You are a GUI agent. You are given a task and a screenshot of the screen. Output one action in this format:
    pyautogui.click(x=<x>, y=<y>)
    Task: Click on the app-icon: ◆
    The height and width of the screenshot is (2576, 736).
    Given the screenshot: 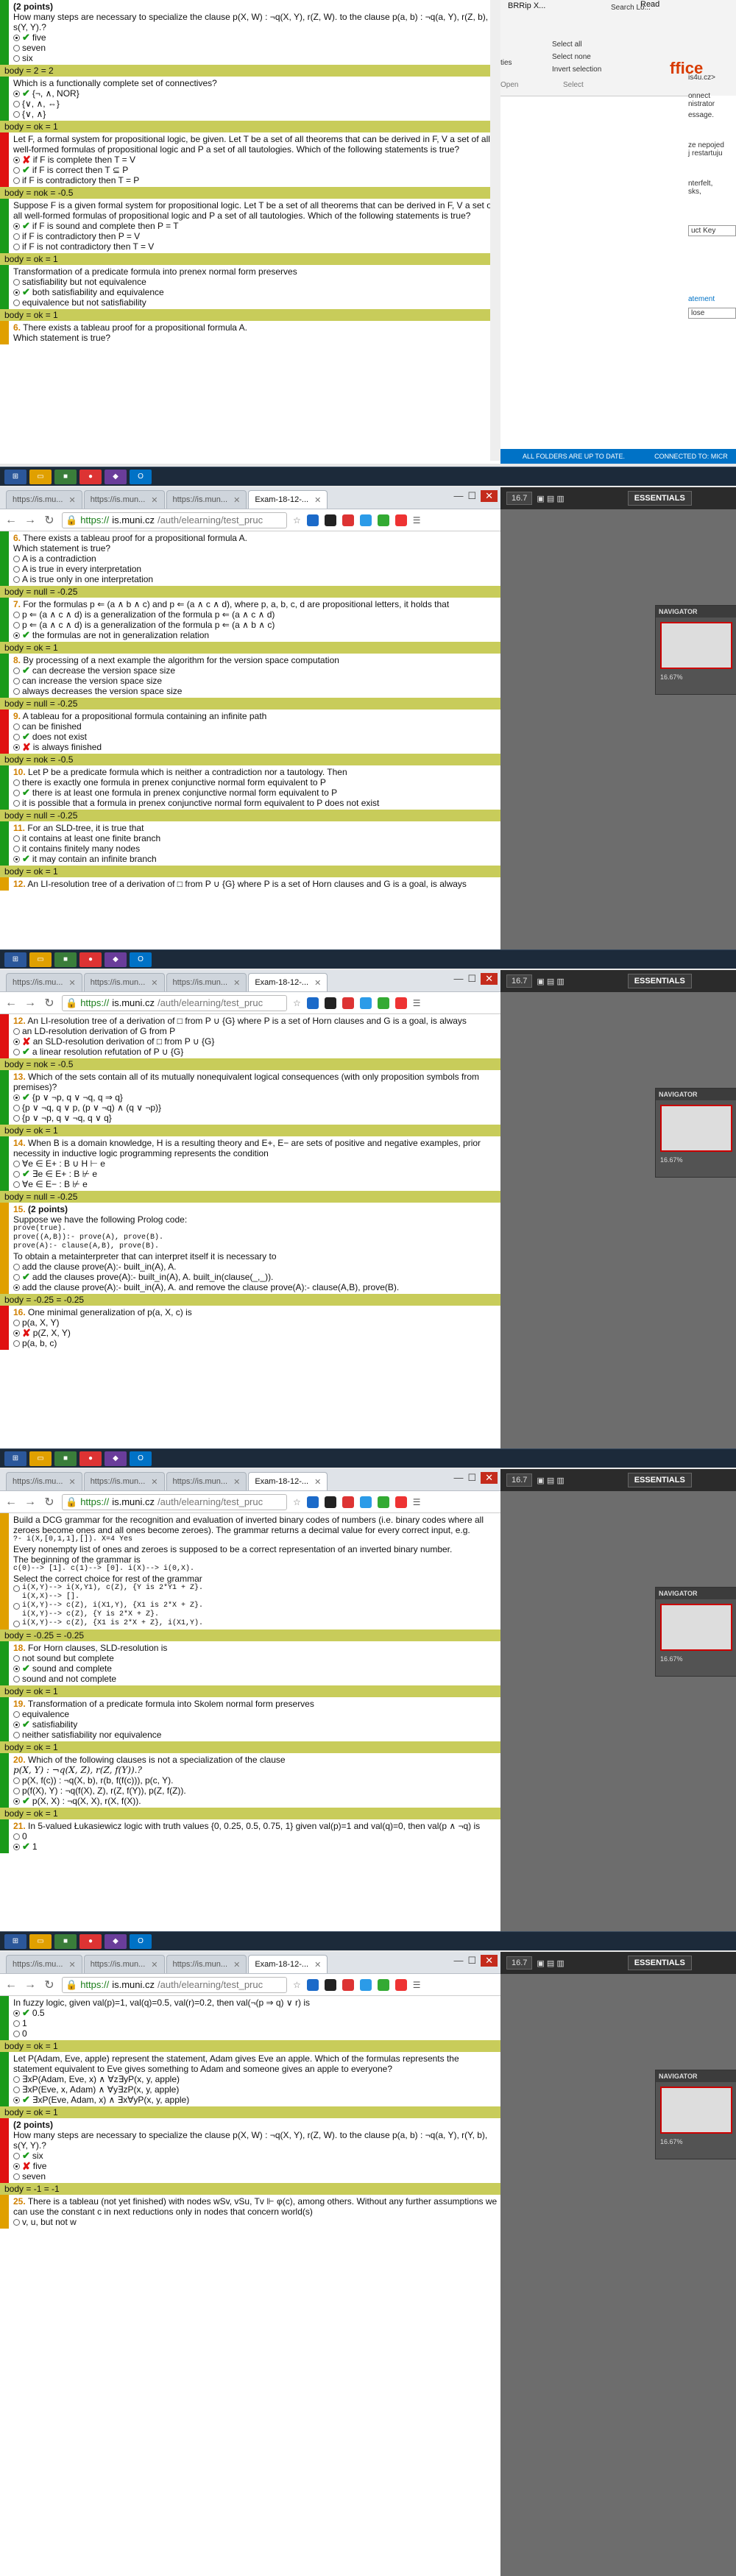 What is the action you would take?
    pyautogui.click(x=116, y=959)
    